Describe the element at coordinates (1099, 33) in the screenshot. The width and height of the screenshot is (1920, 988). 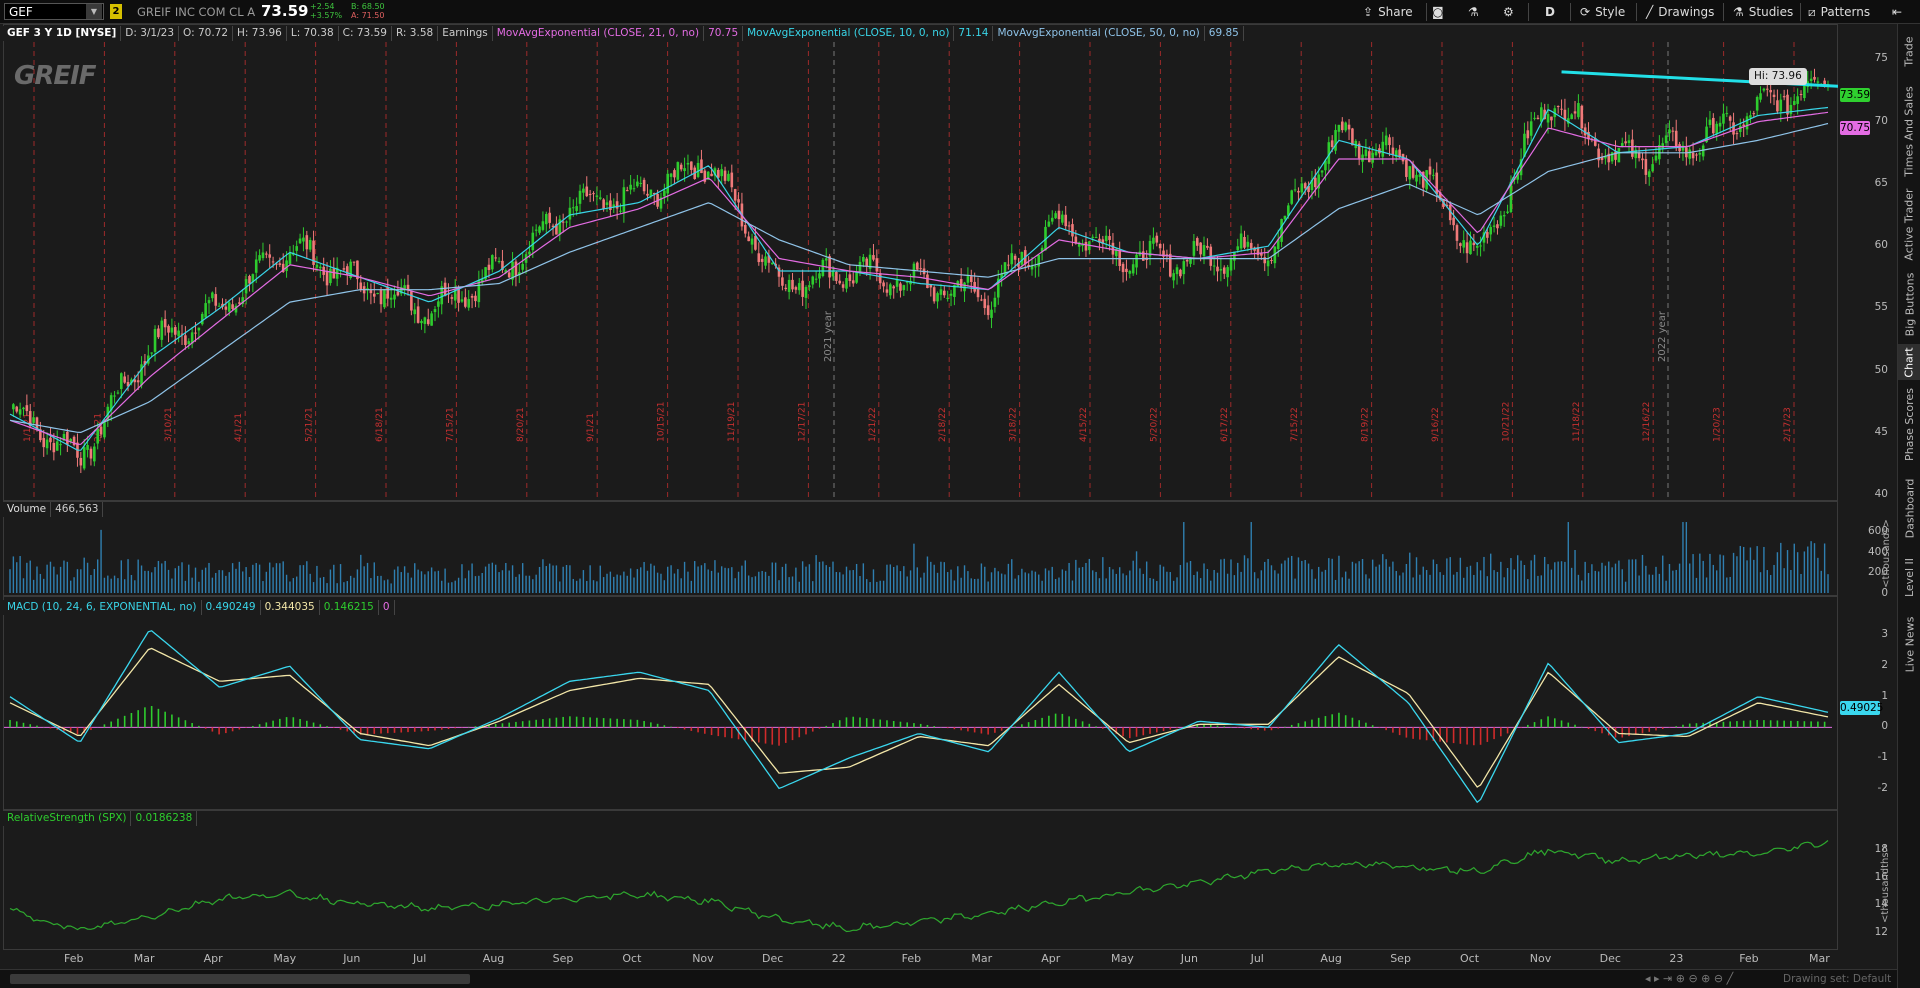
I see `ema50-label: MovAvgExponential (CLOSE, 50, 0, no)` at that location.